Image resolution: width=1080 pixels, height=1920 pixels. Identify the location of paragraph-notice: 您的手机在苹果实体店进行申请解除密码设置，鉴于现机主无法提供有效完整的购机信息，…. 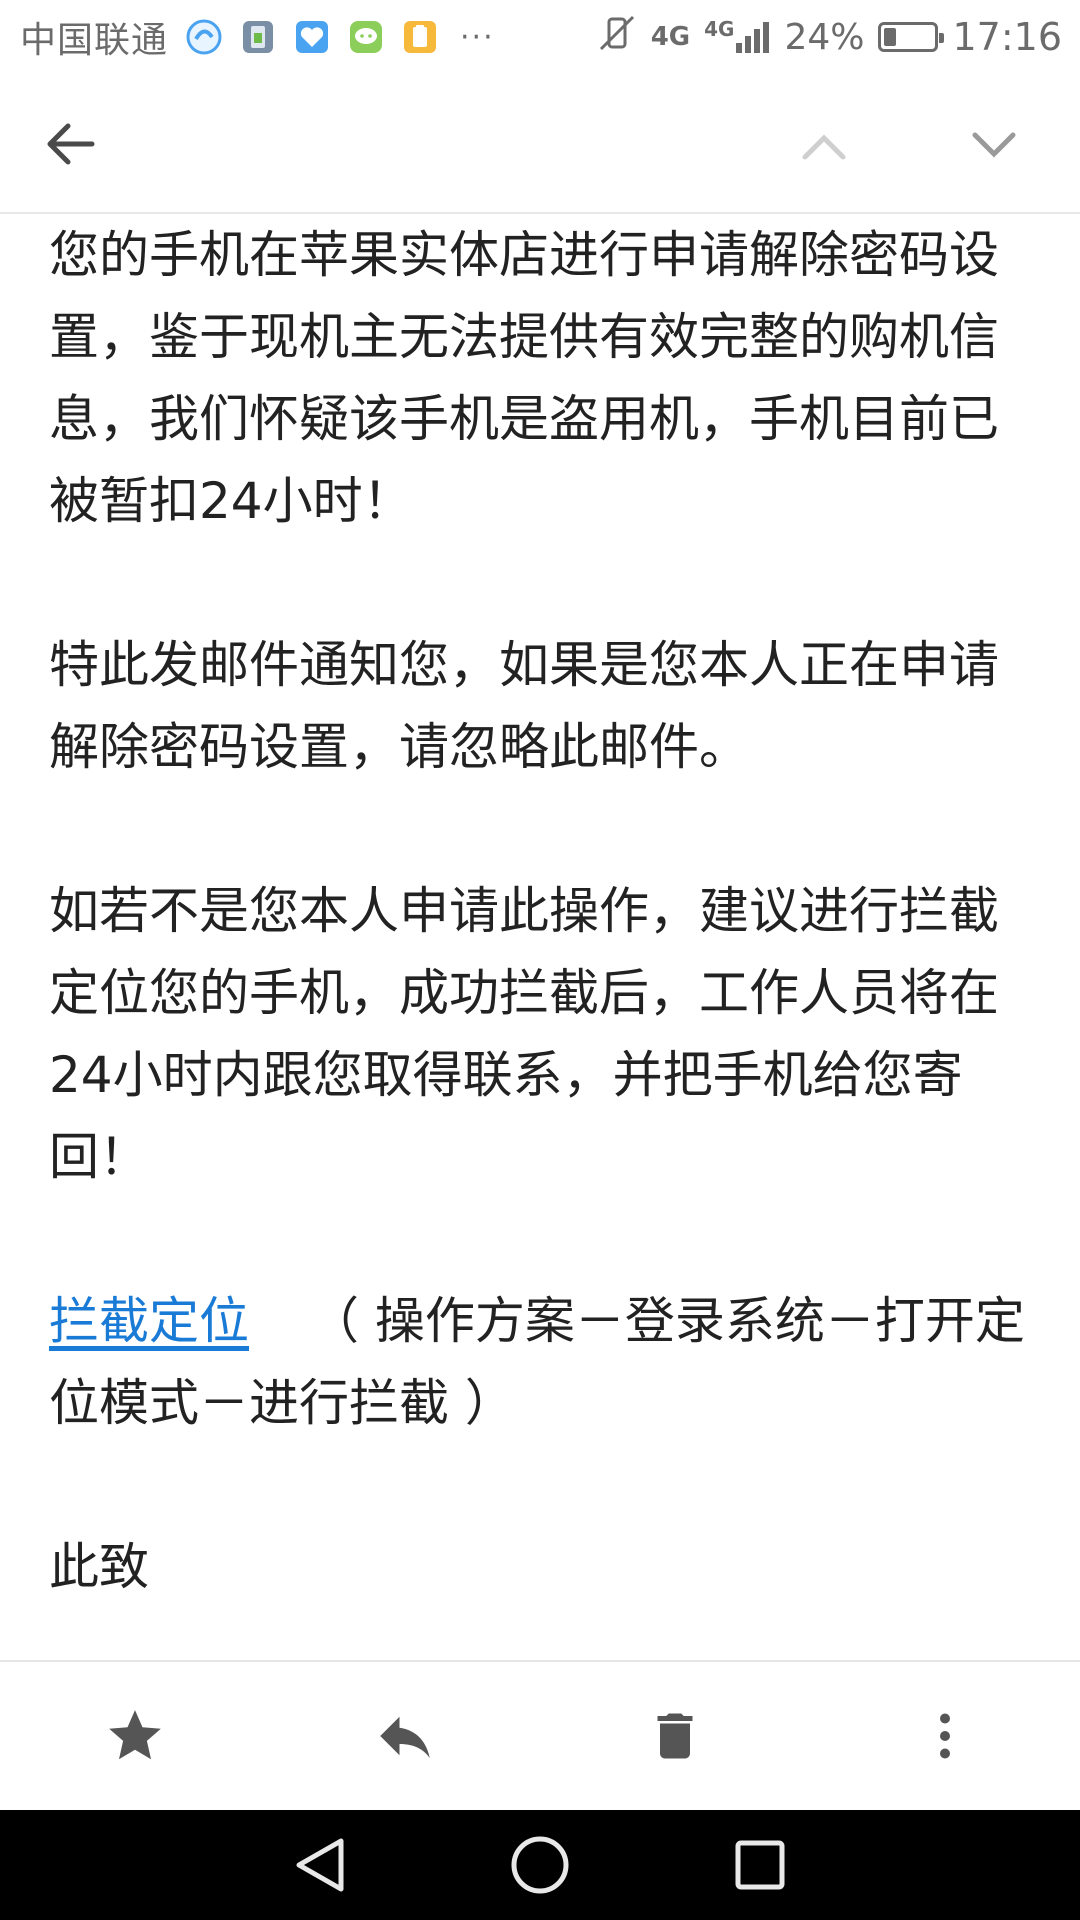
(524, 378).